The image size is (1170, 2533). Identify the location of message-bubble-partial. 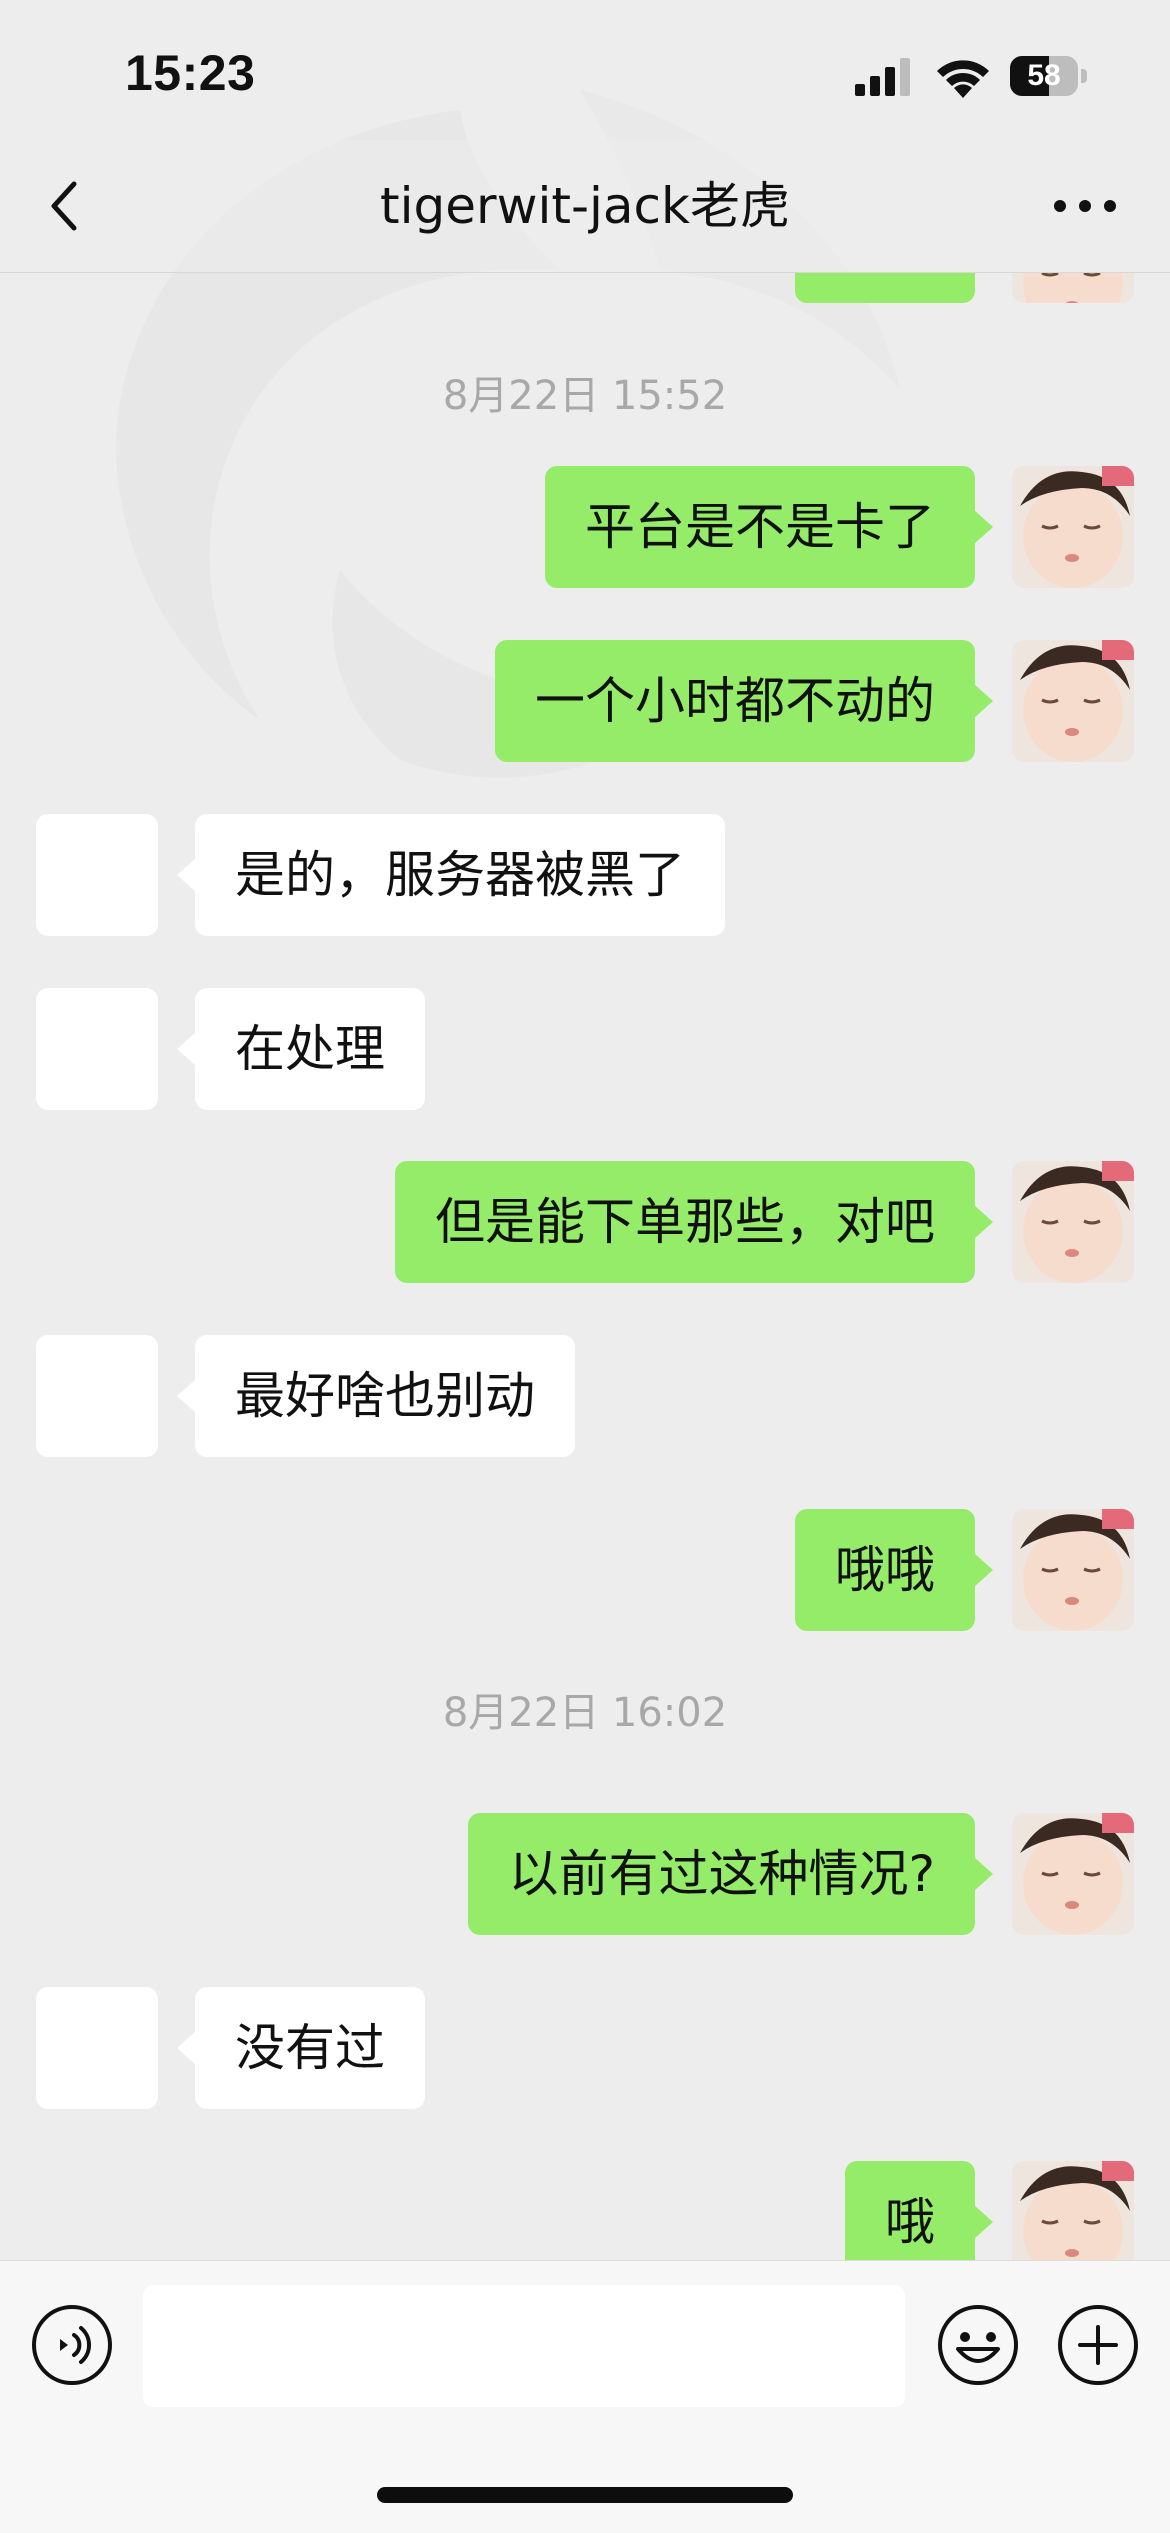
(885, 288).